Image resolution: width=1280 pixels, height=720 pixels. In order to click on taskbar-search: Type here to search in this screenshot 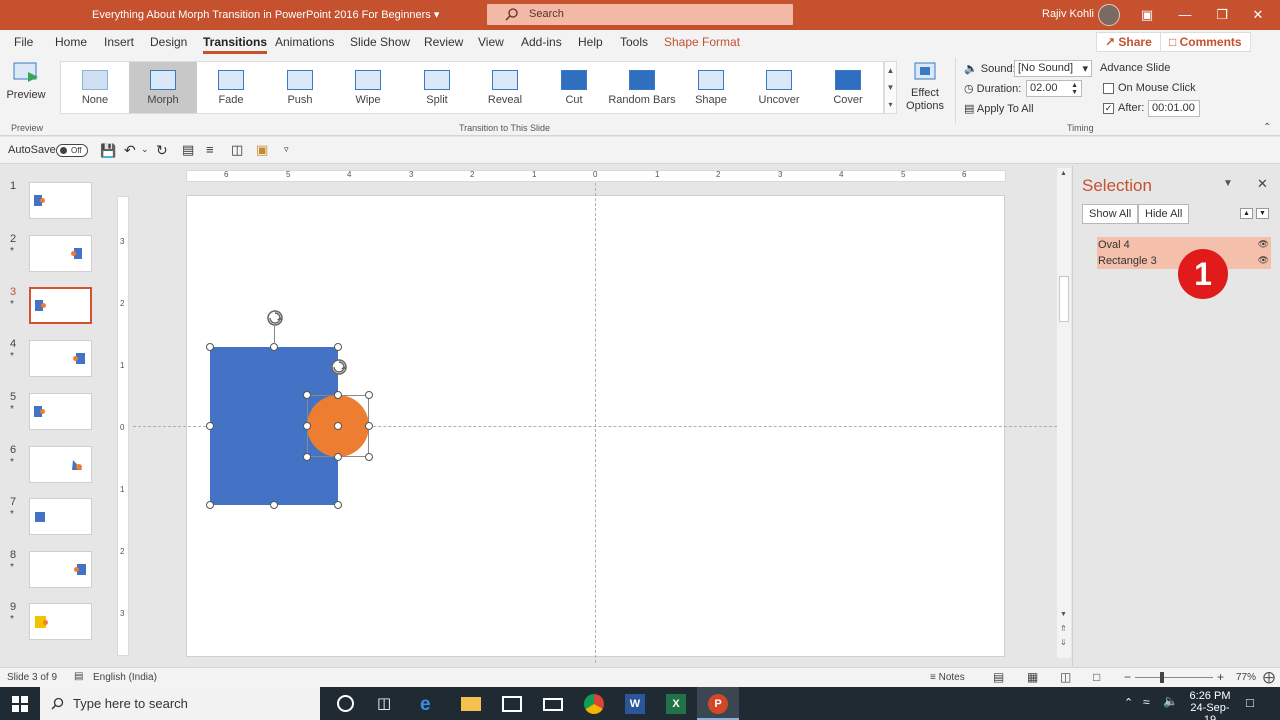, I will do `click(180, 703)`.